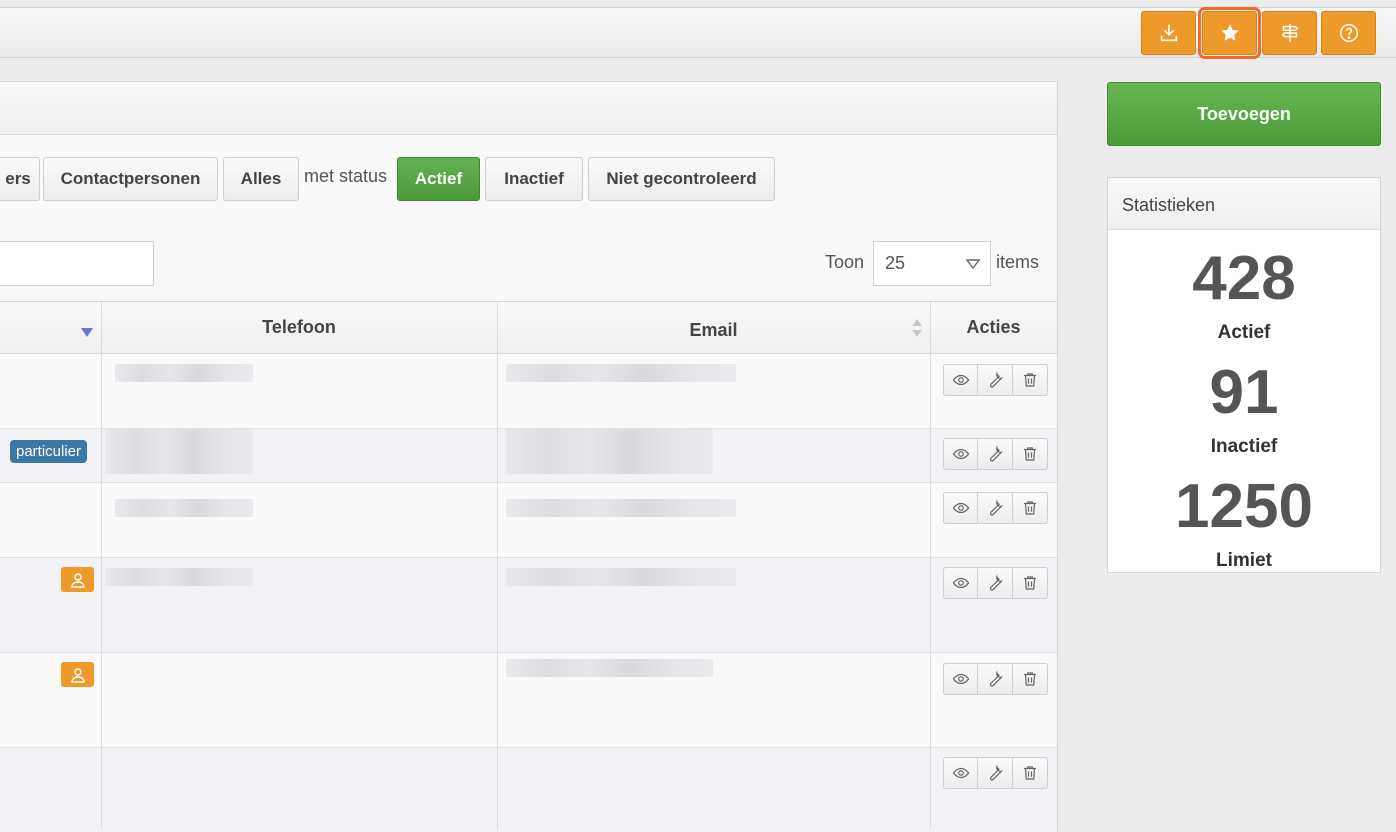 The image size is (1396, 832). I want to click on table-header: Telefoon Email Acties, so click(528, 327).